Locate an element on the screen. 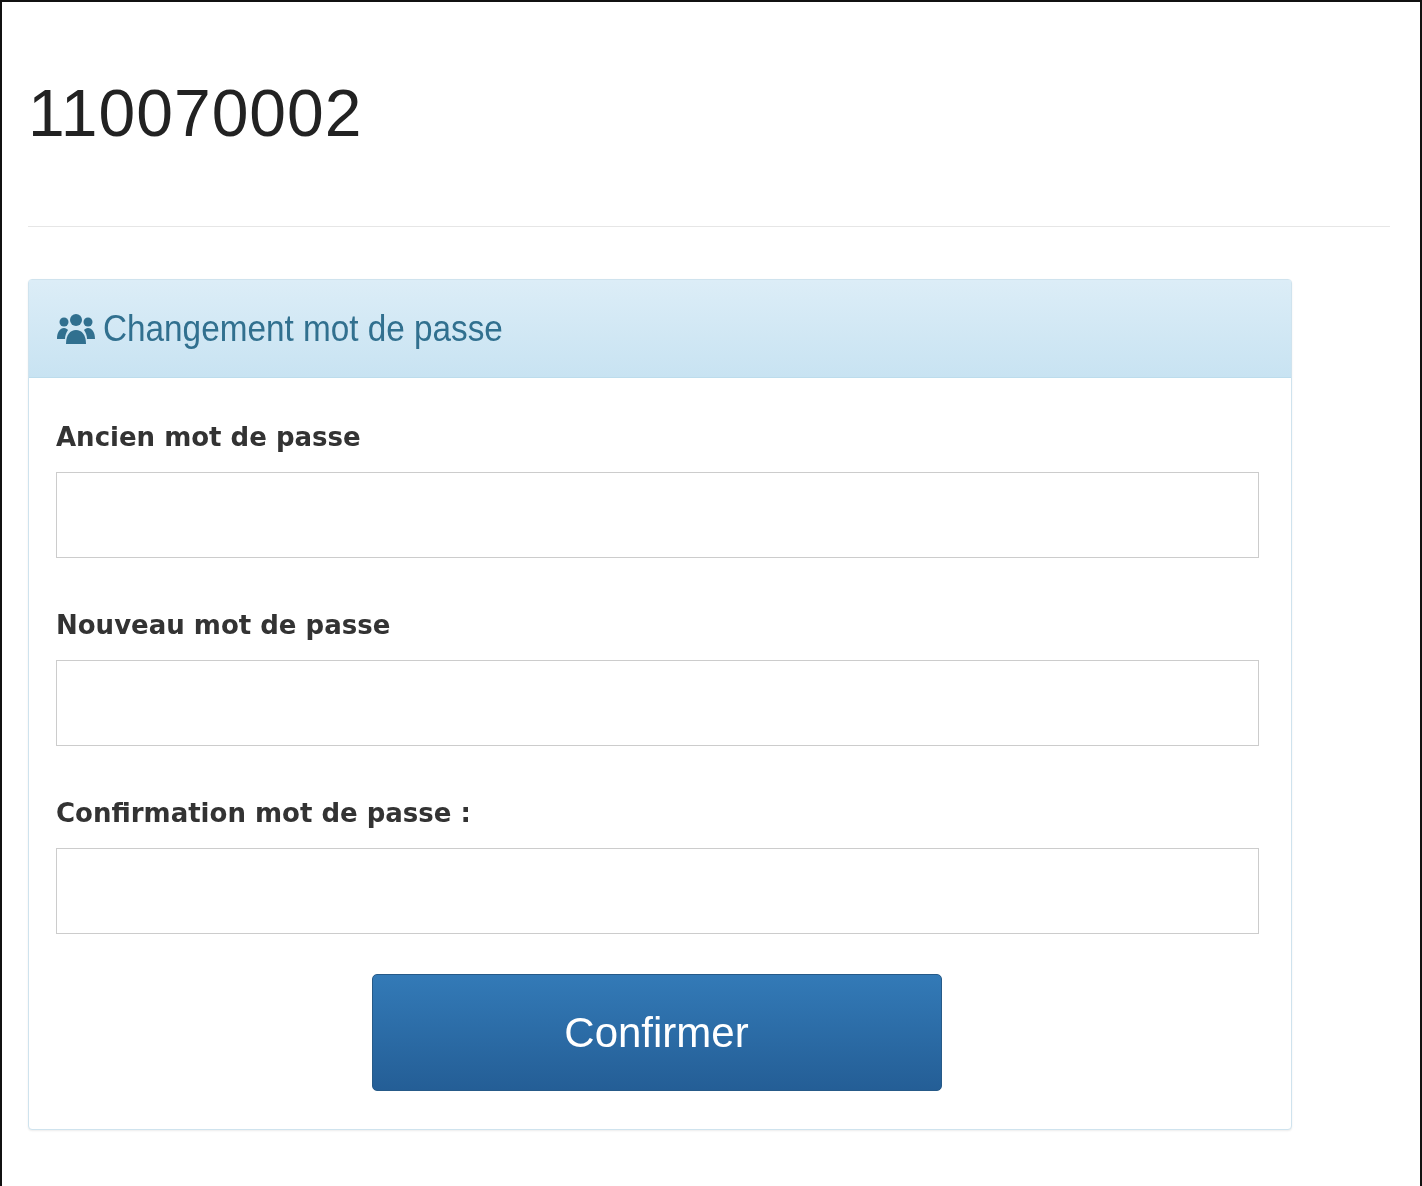 The height and width of the screenshot is (1186, 1422). confirm-button: Confirmer is located at coordinates (656, 1032).